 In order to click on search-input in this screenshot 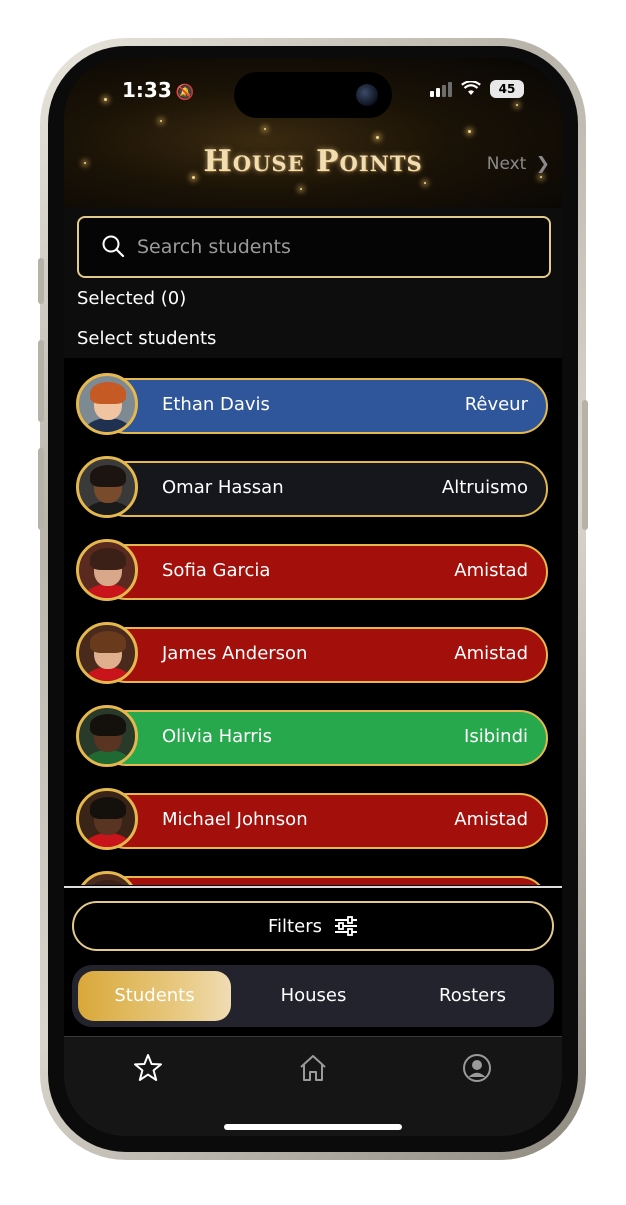, I will do `click(327, 247)`.